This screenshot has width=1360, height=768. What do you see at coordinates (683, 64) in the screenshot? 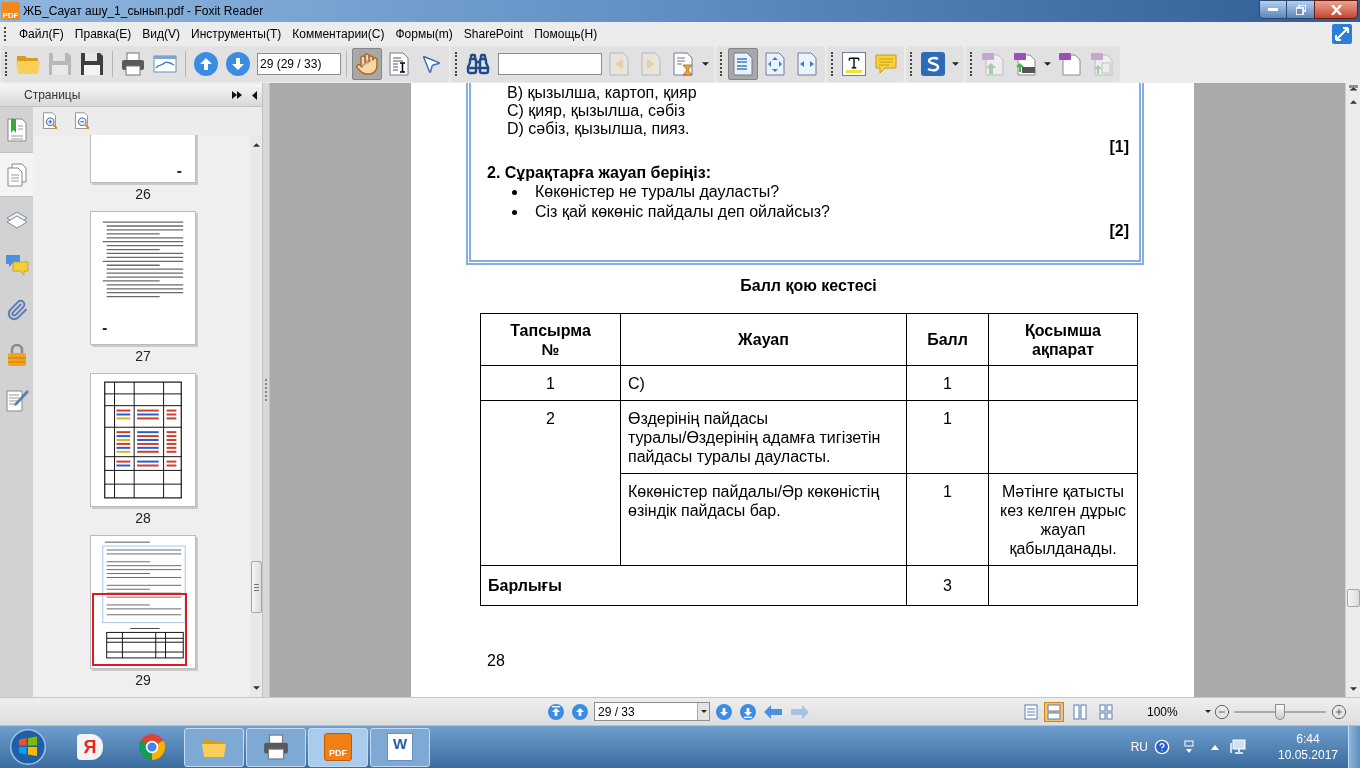
I see `page-hourglass-icon` at bounding box center [683, 64].